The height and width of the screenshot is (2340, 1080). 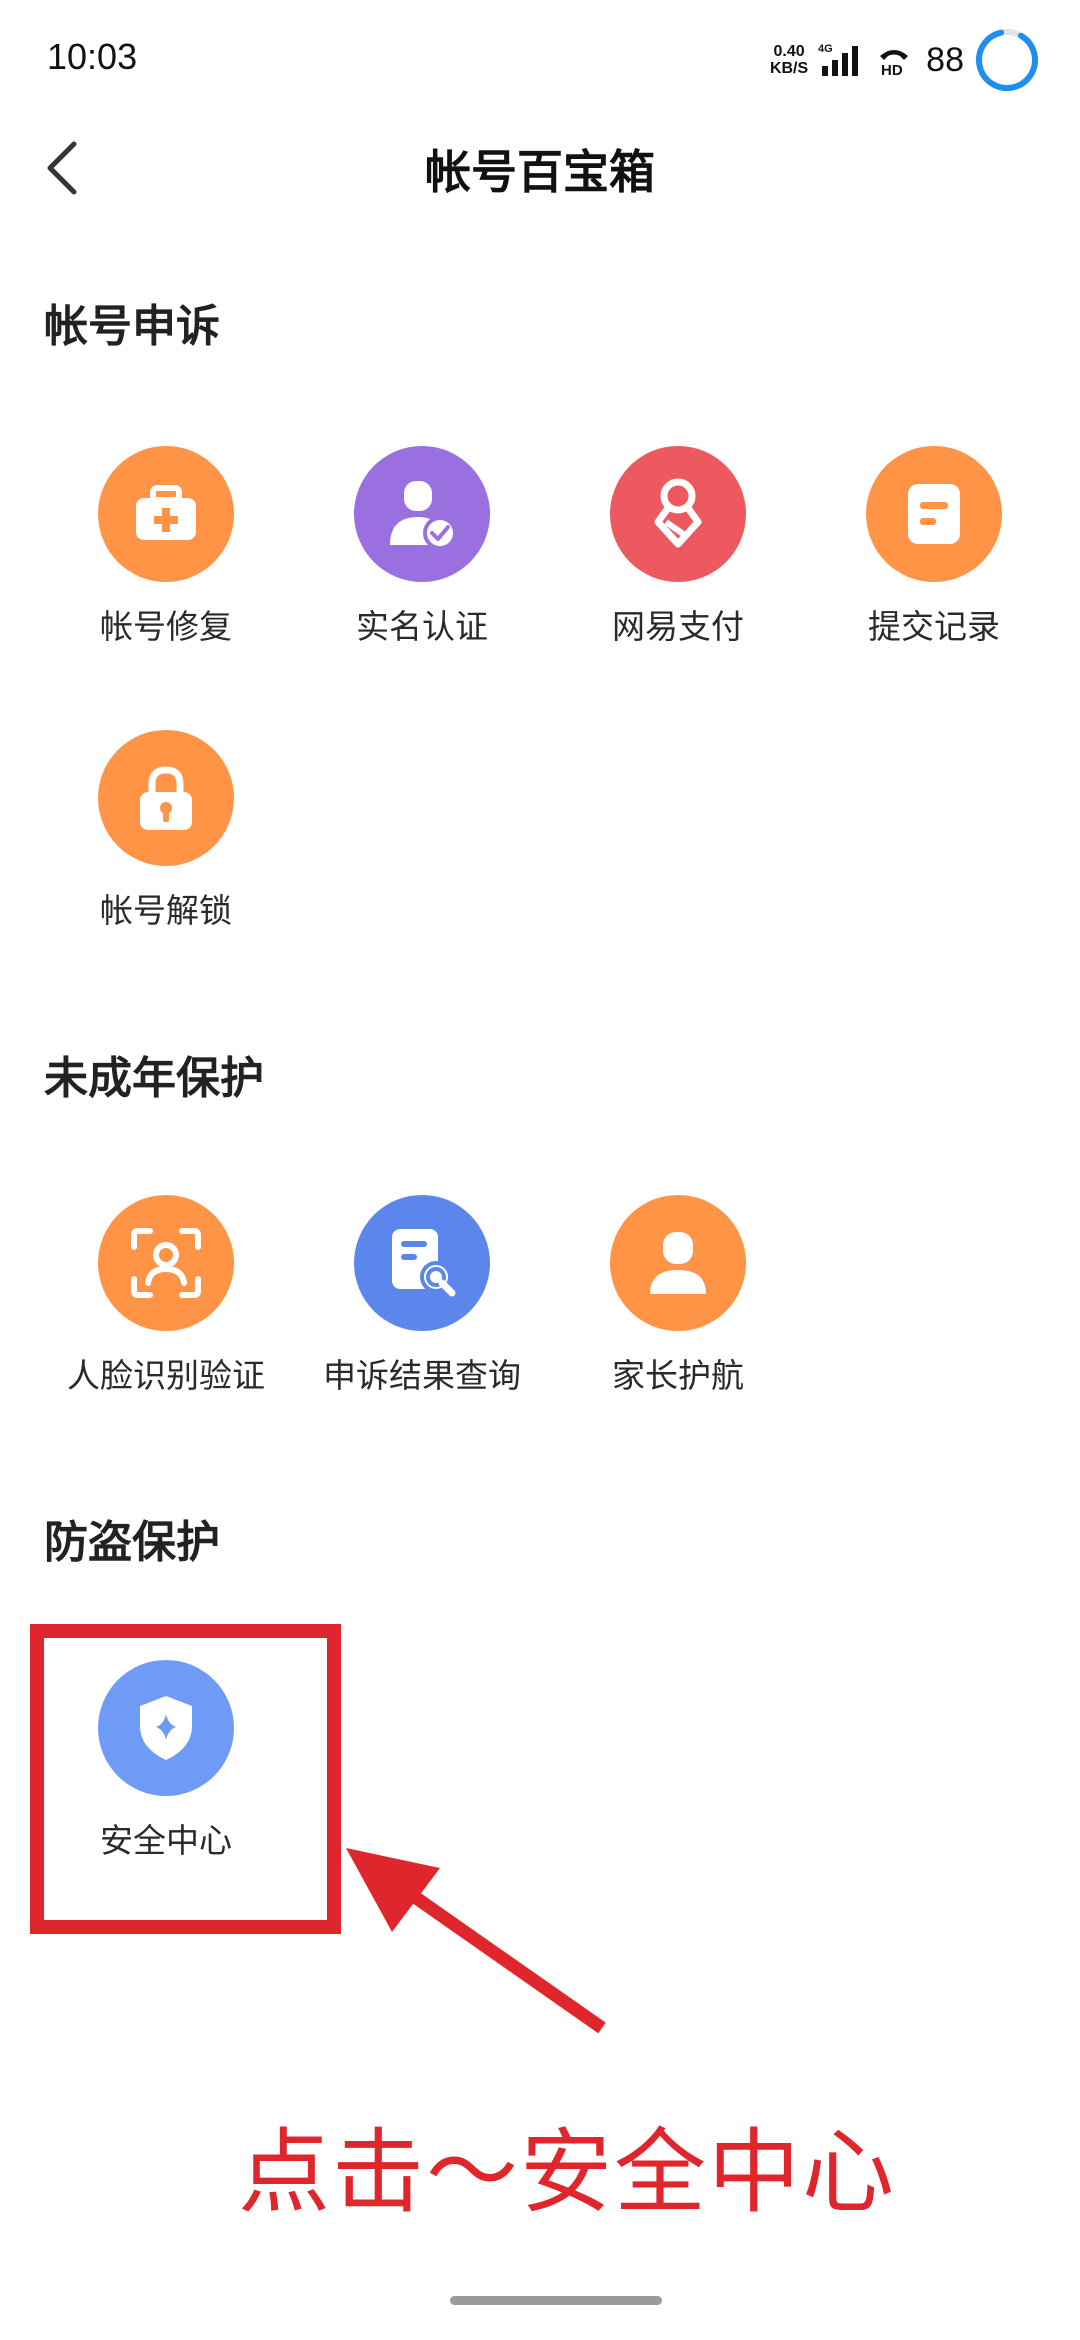 I want to click on page-title: 帐号百宝箱, so click(x=540, y=172).